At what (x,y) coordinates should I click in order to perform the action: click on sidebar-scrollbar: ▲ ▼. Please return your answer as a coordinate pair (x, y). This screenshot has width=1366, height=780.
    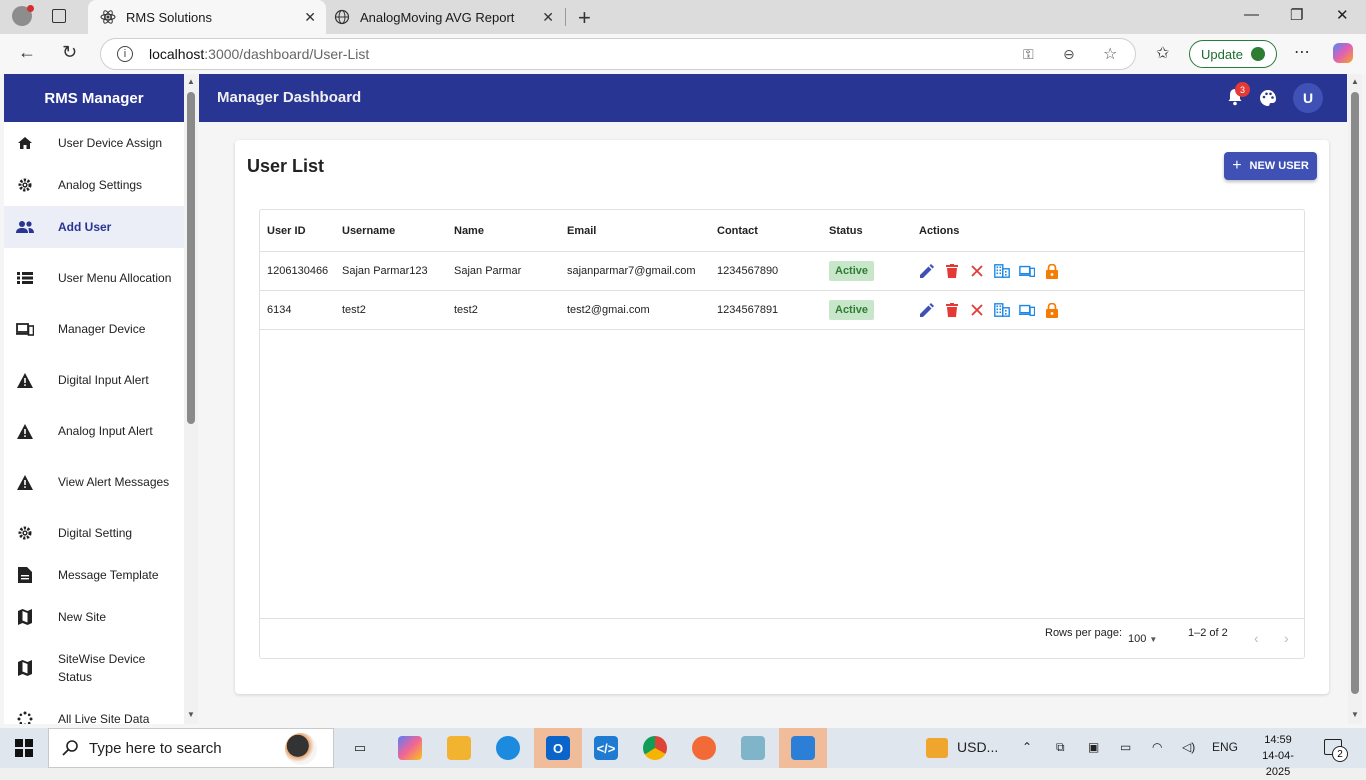
    Looking at the image, I should click on (191, 399).